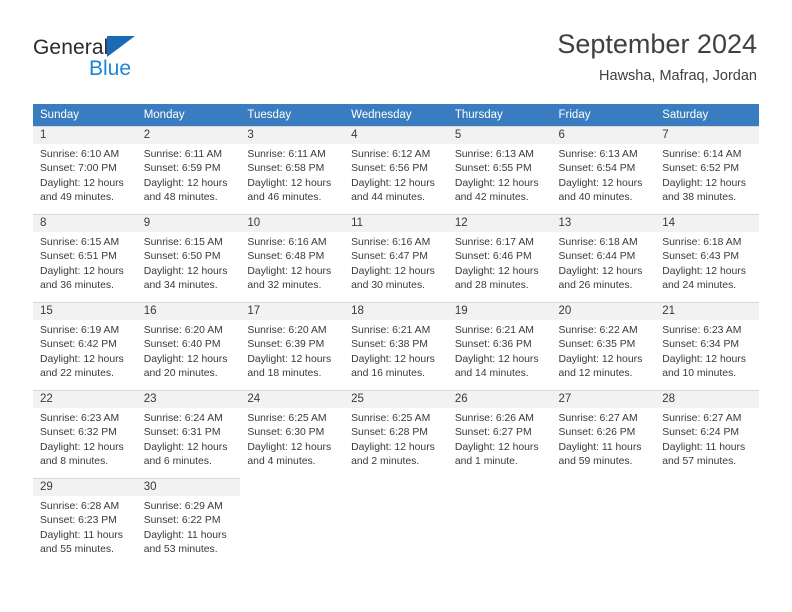 This screenshot has height=612, width=792. I want to click on daylight-text-line2: and 55 minutes., so click(77, 550).